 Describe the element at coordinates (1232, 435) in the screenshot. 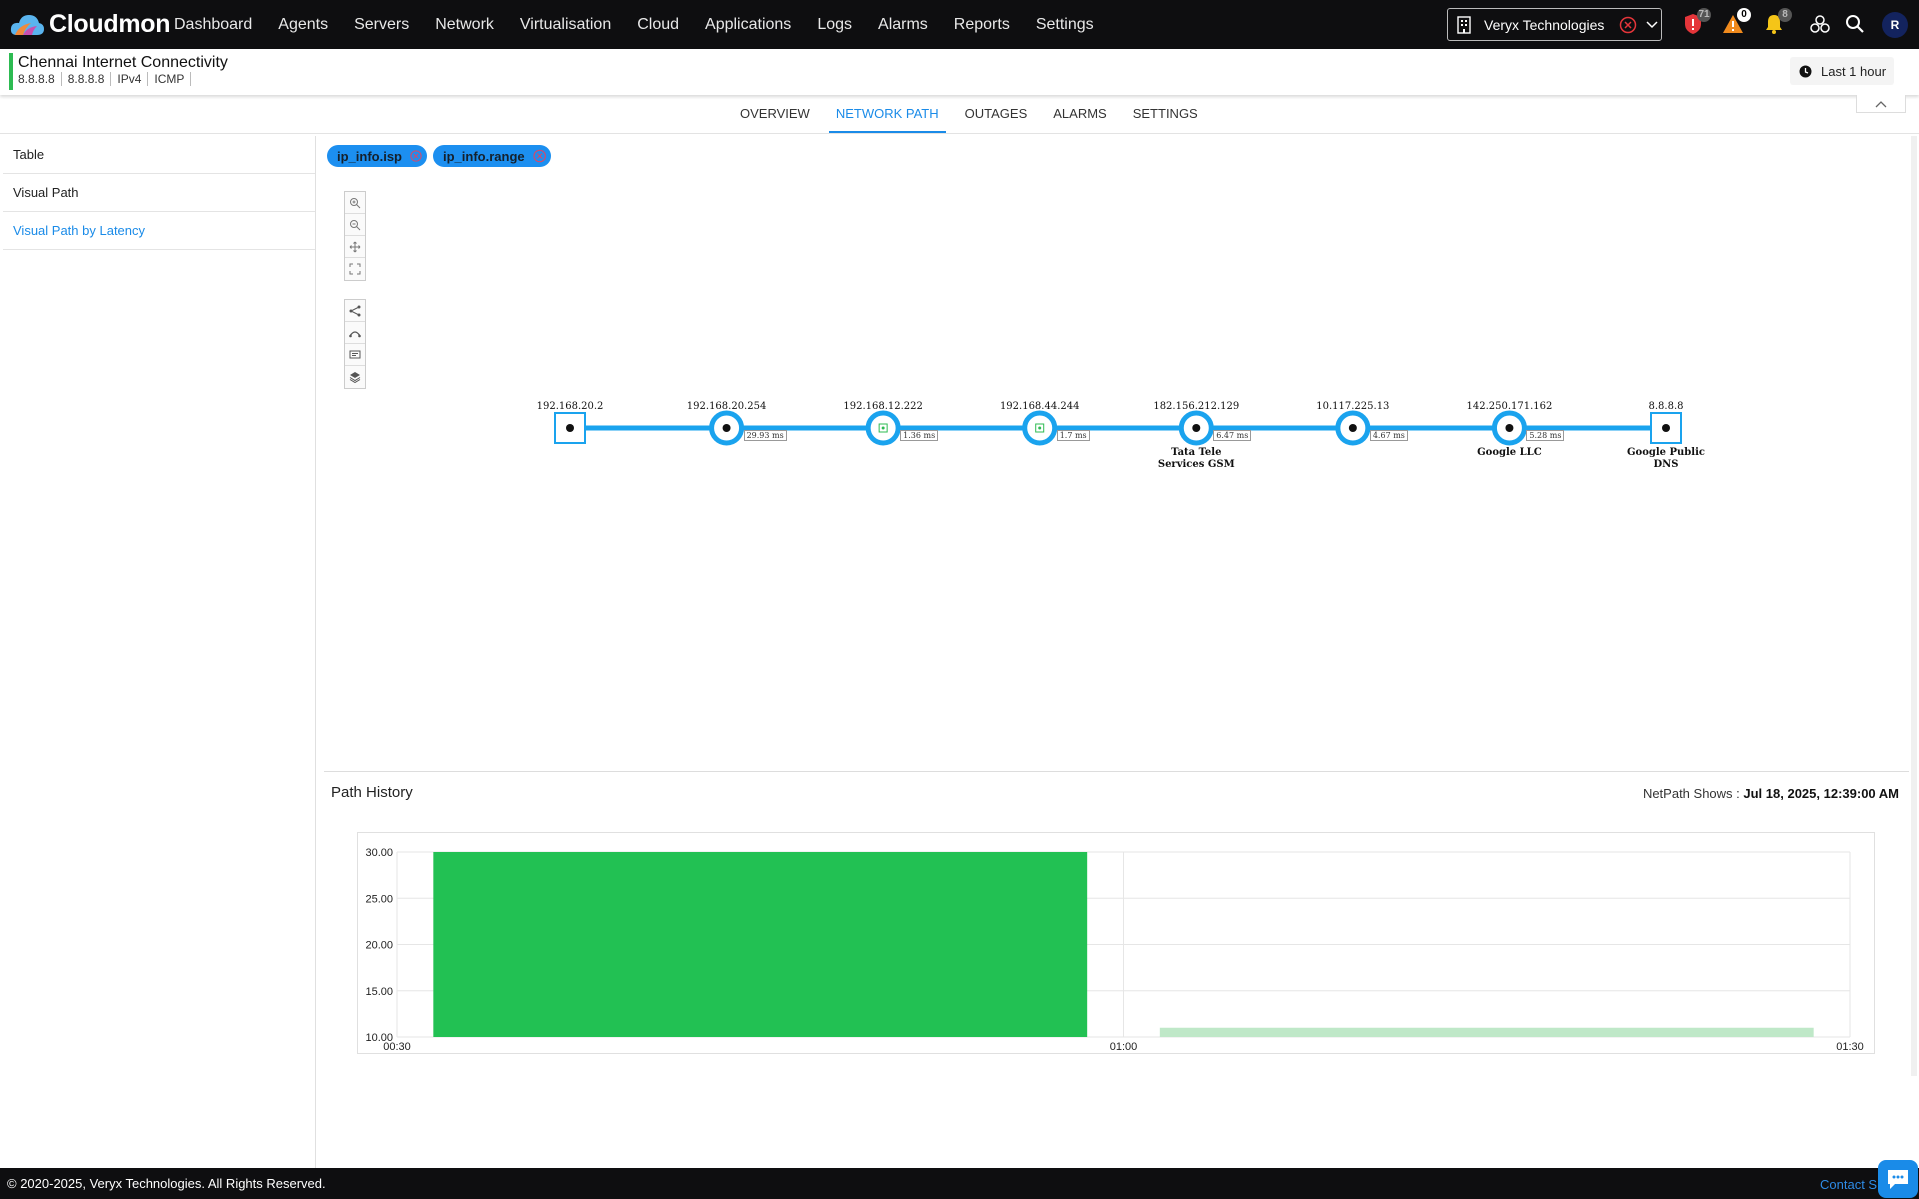

I see `hop-latency-label: 6.47 ms` at that location.